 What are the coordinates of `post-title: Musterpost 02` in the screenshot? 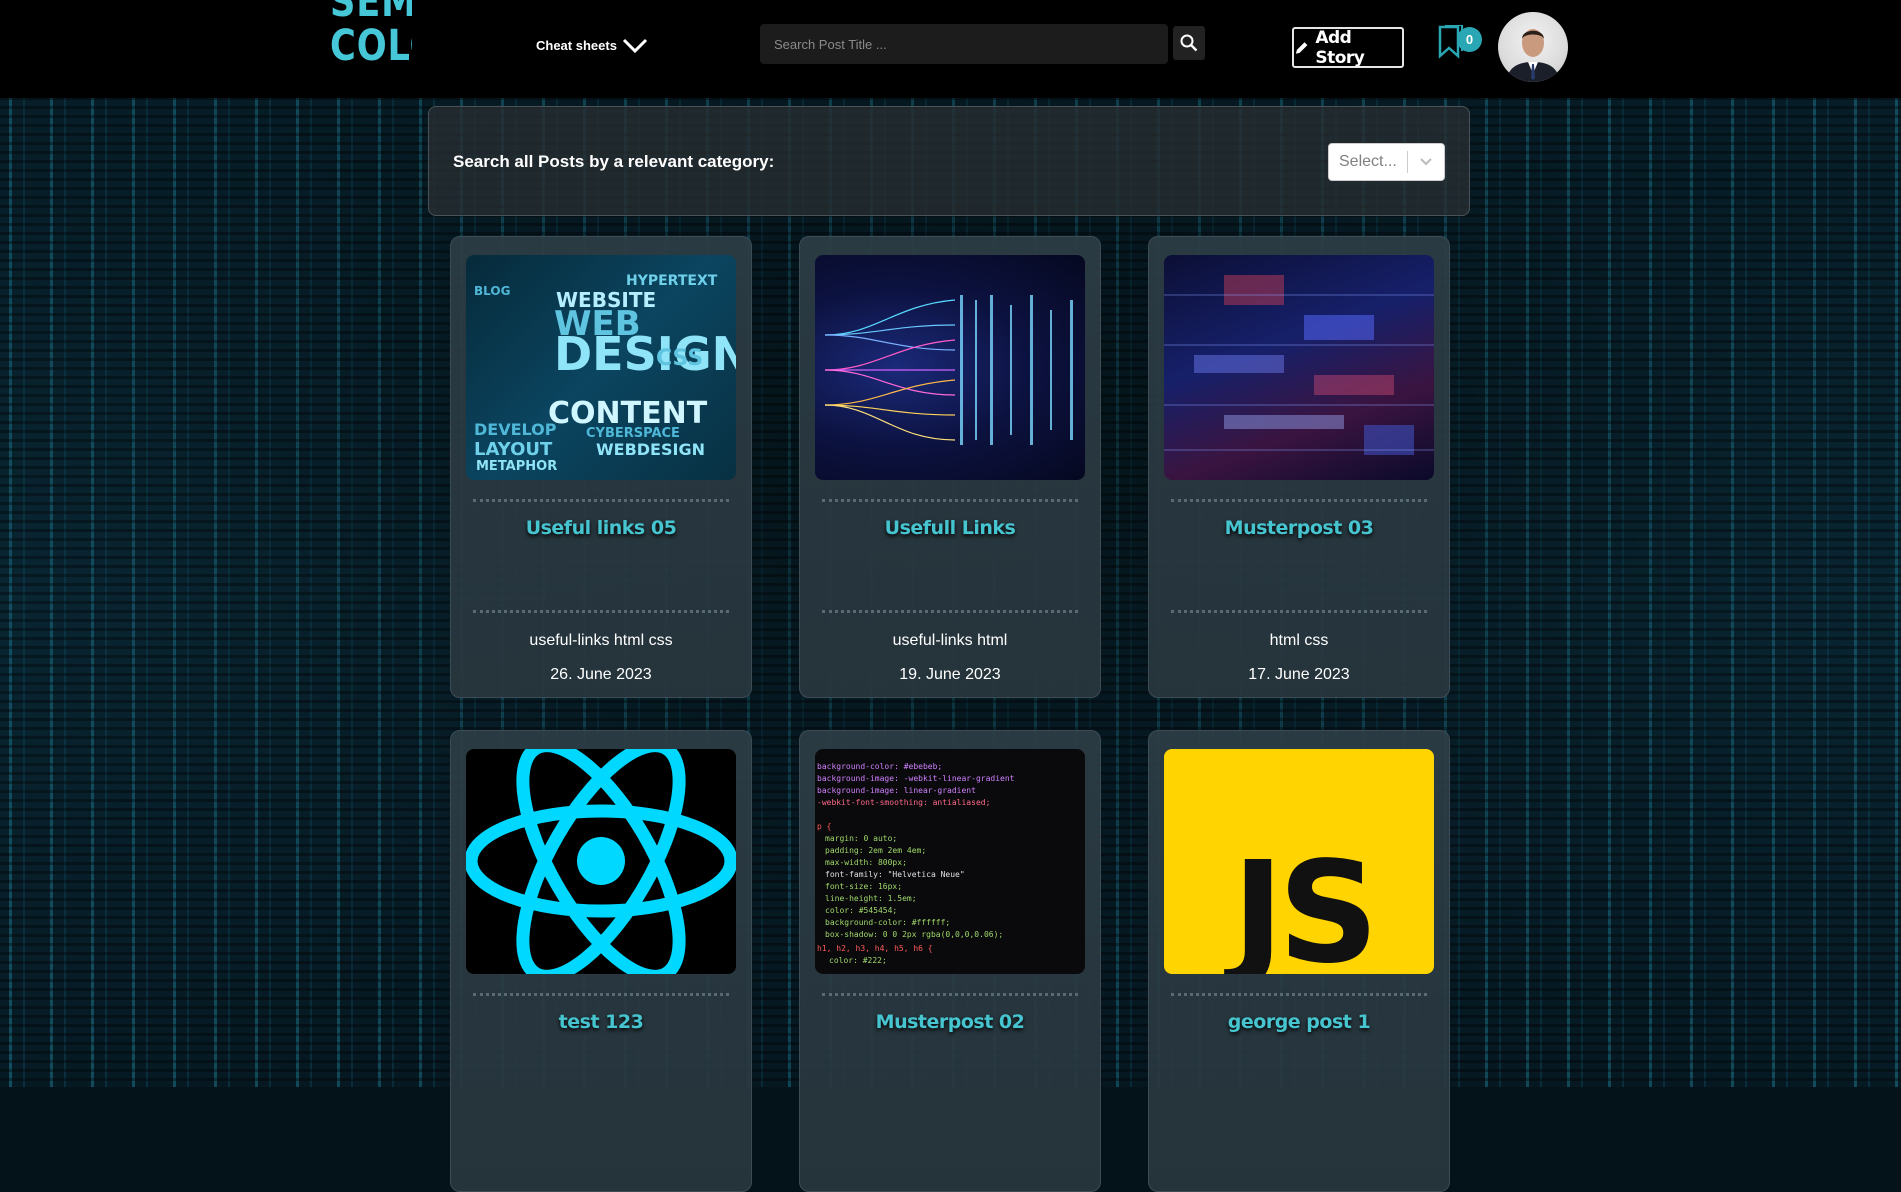 It's located at (950, 1022).